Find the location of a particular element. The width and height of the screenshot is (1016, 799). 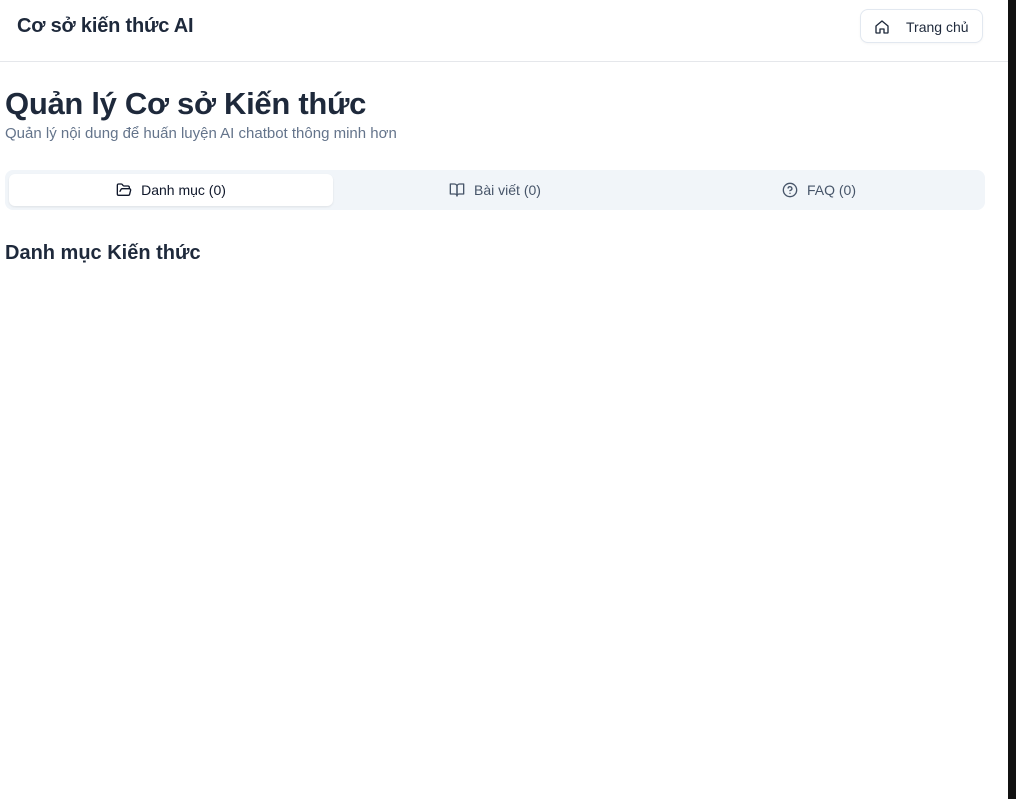

page-title: Quản lý Cơ sở Kiến thức is located at coordinates (186, 103).